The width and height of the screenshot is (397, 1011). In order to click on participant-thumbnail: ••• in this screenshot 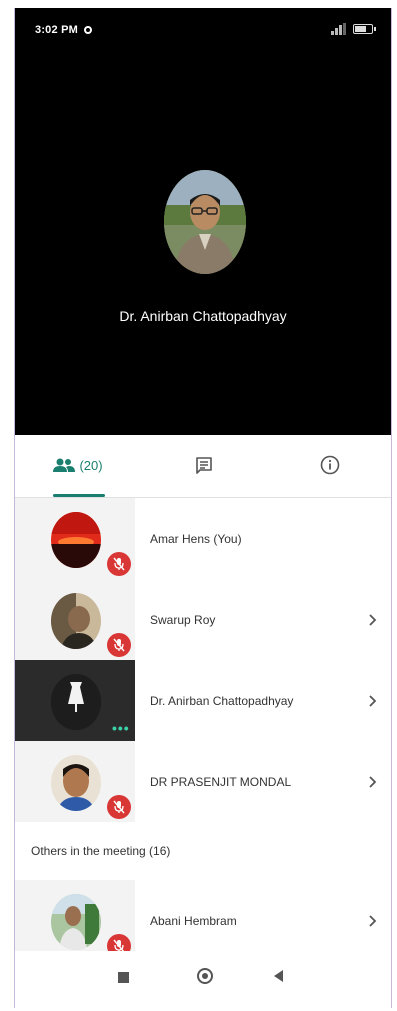, I will do `click(75, 700)`.